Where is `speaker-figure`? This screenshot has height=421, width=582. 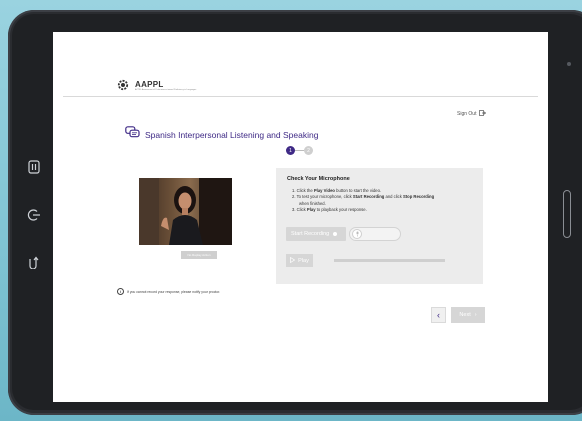
speaker-figure is located at coordinates (185, 211).